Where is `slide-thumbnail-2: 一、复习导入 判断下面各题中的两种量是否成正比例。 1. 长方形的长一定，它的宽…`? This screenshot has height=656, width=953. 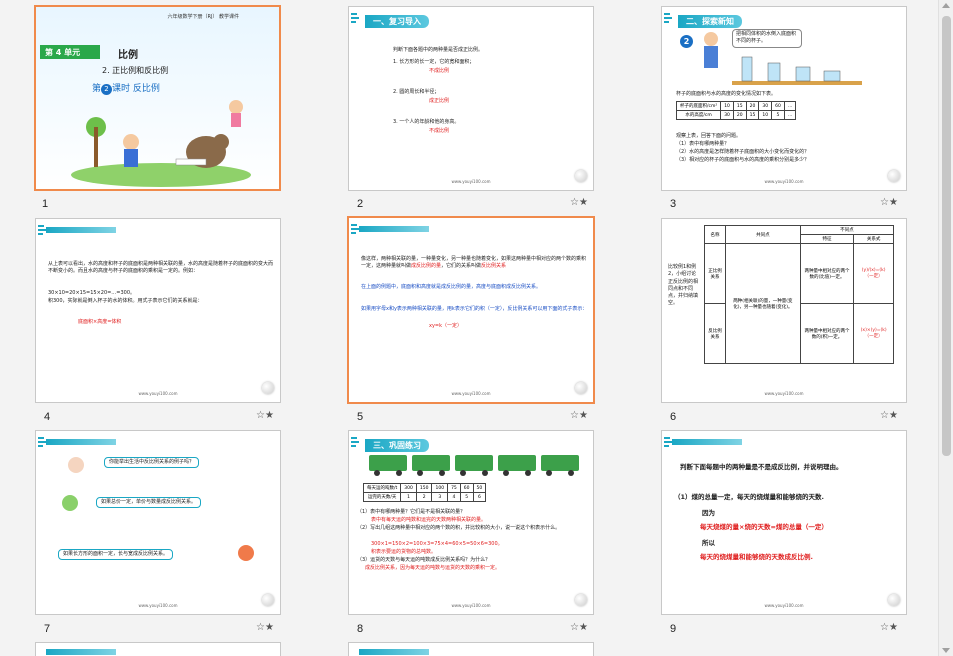
slide-thumbnail-2: 一、复习导入 判断下面各题中的两种量是否成正比例。 1. 长方形的长一定，它的宽… is located at coordinates (471, 98).